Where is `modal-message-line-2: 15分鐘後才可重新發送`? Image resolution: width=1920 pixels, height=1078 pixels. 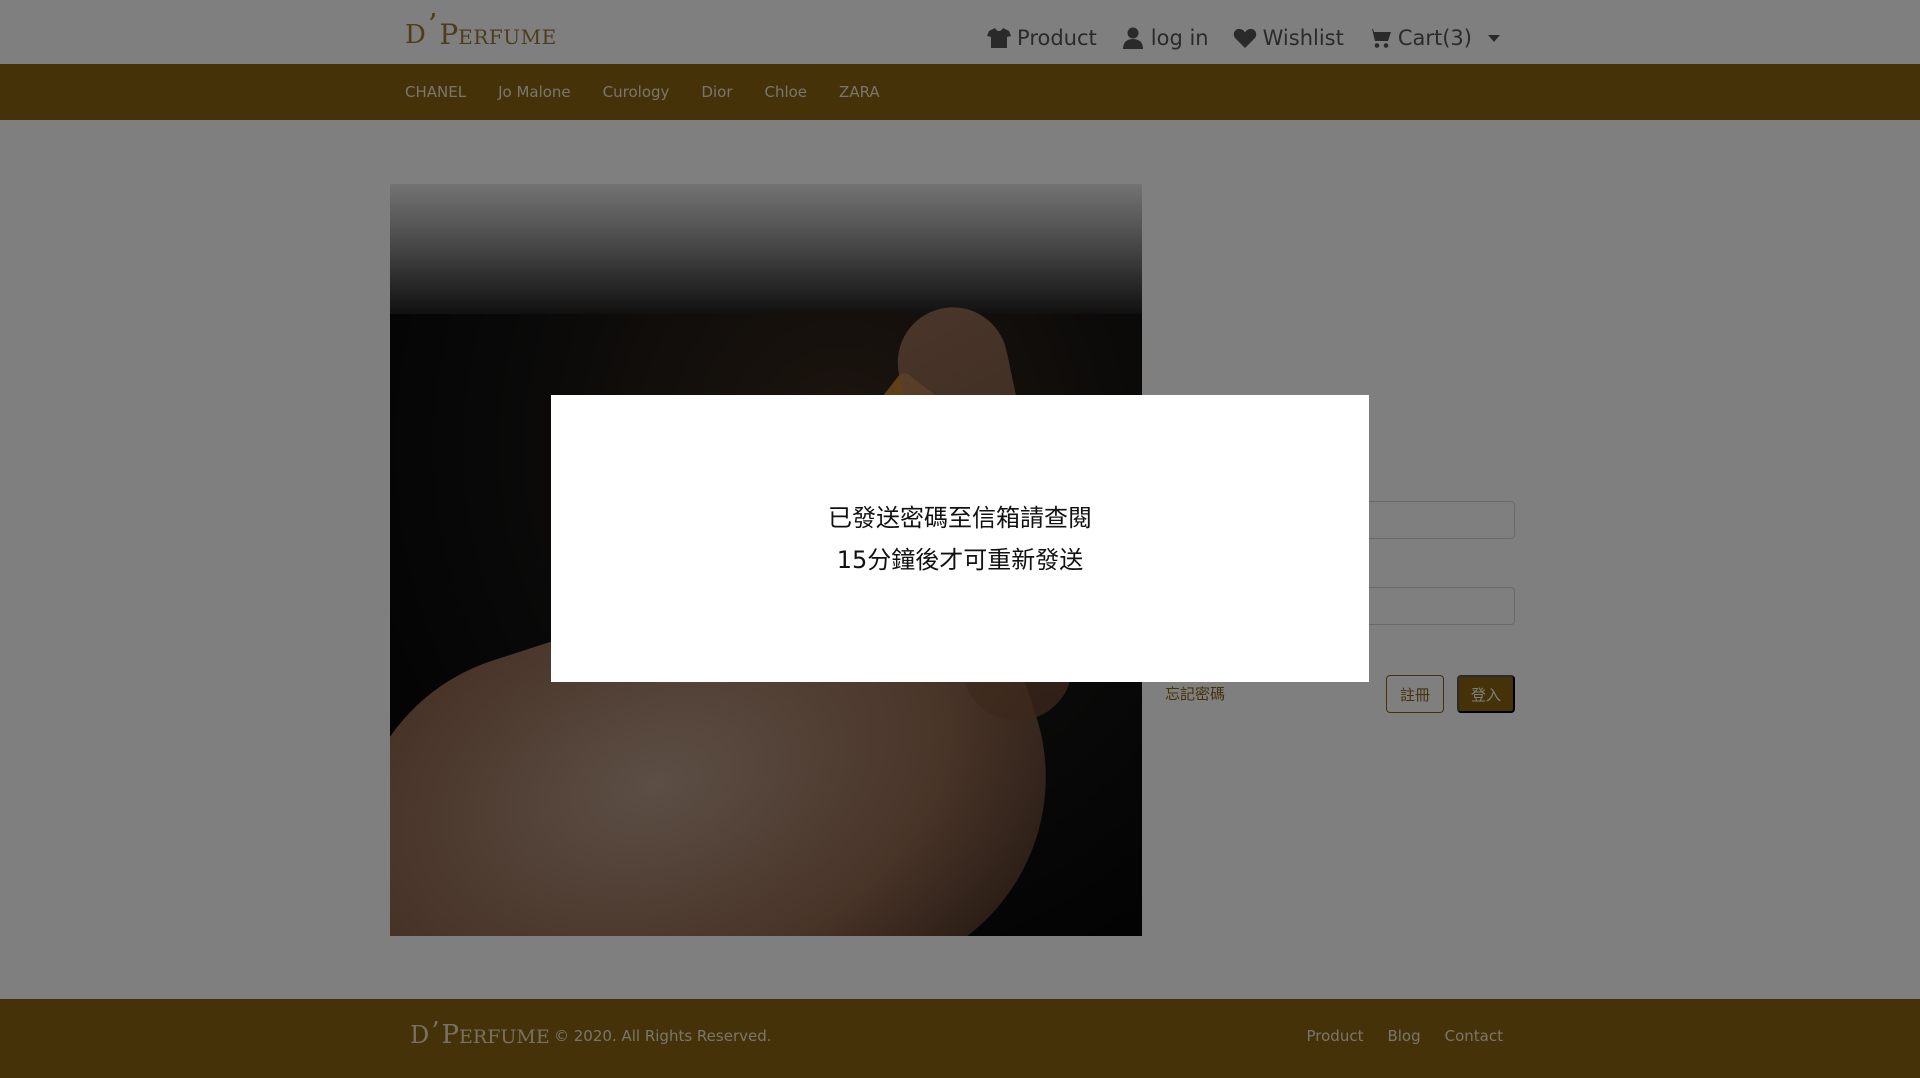 modal-message-line-2: 15分鐘後才可重新發送 is located at coordinates (960, 559).